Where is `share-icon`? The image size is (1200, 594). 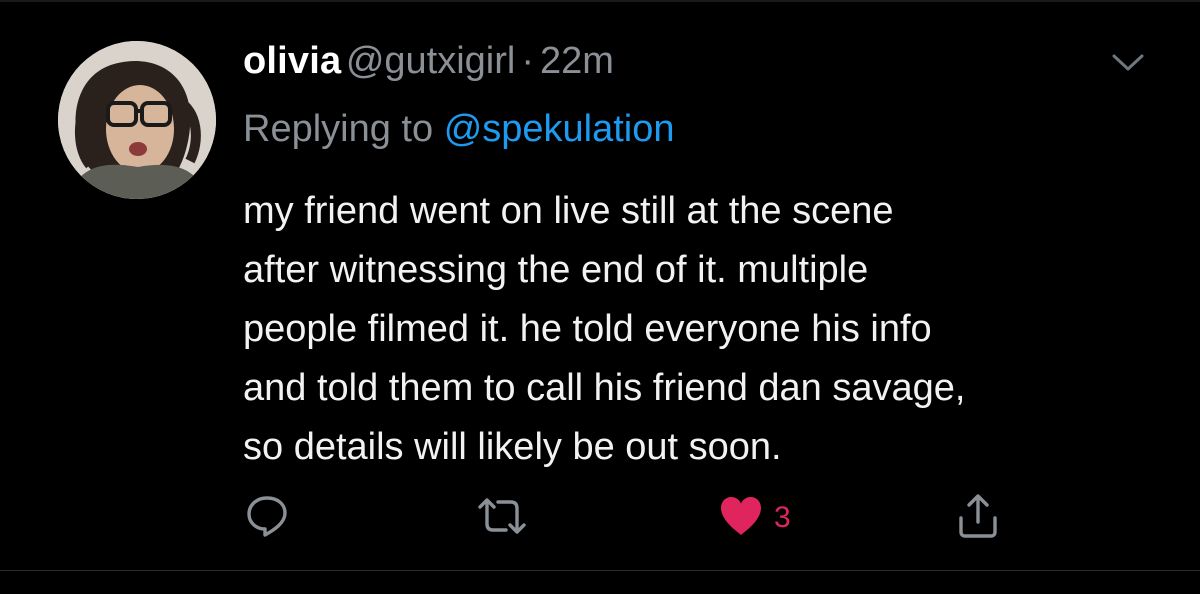 share-icon is located at coordinates (978, 518).